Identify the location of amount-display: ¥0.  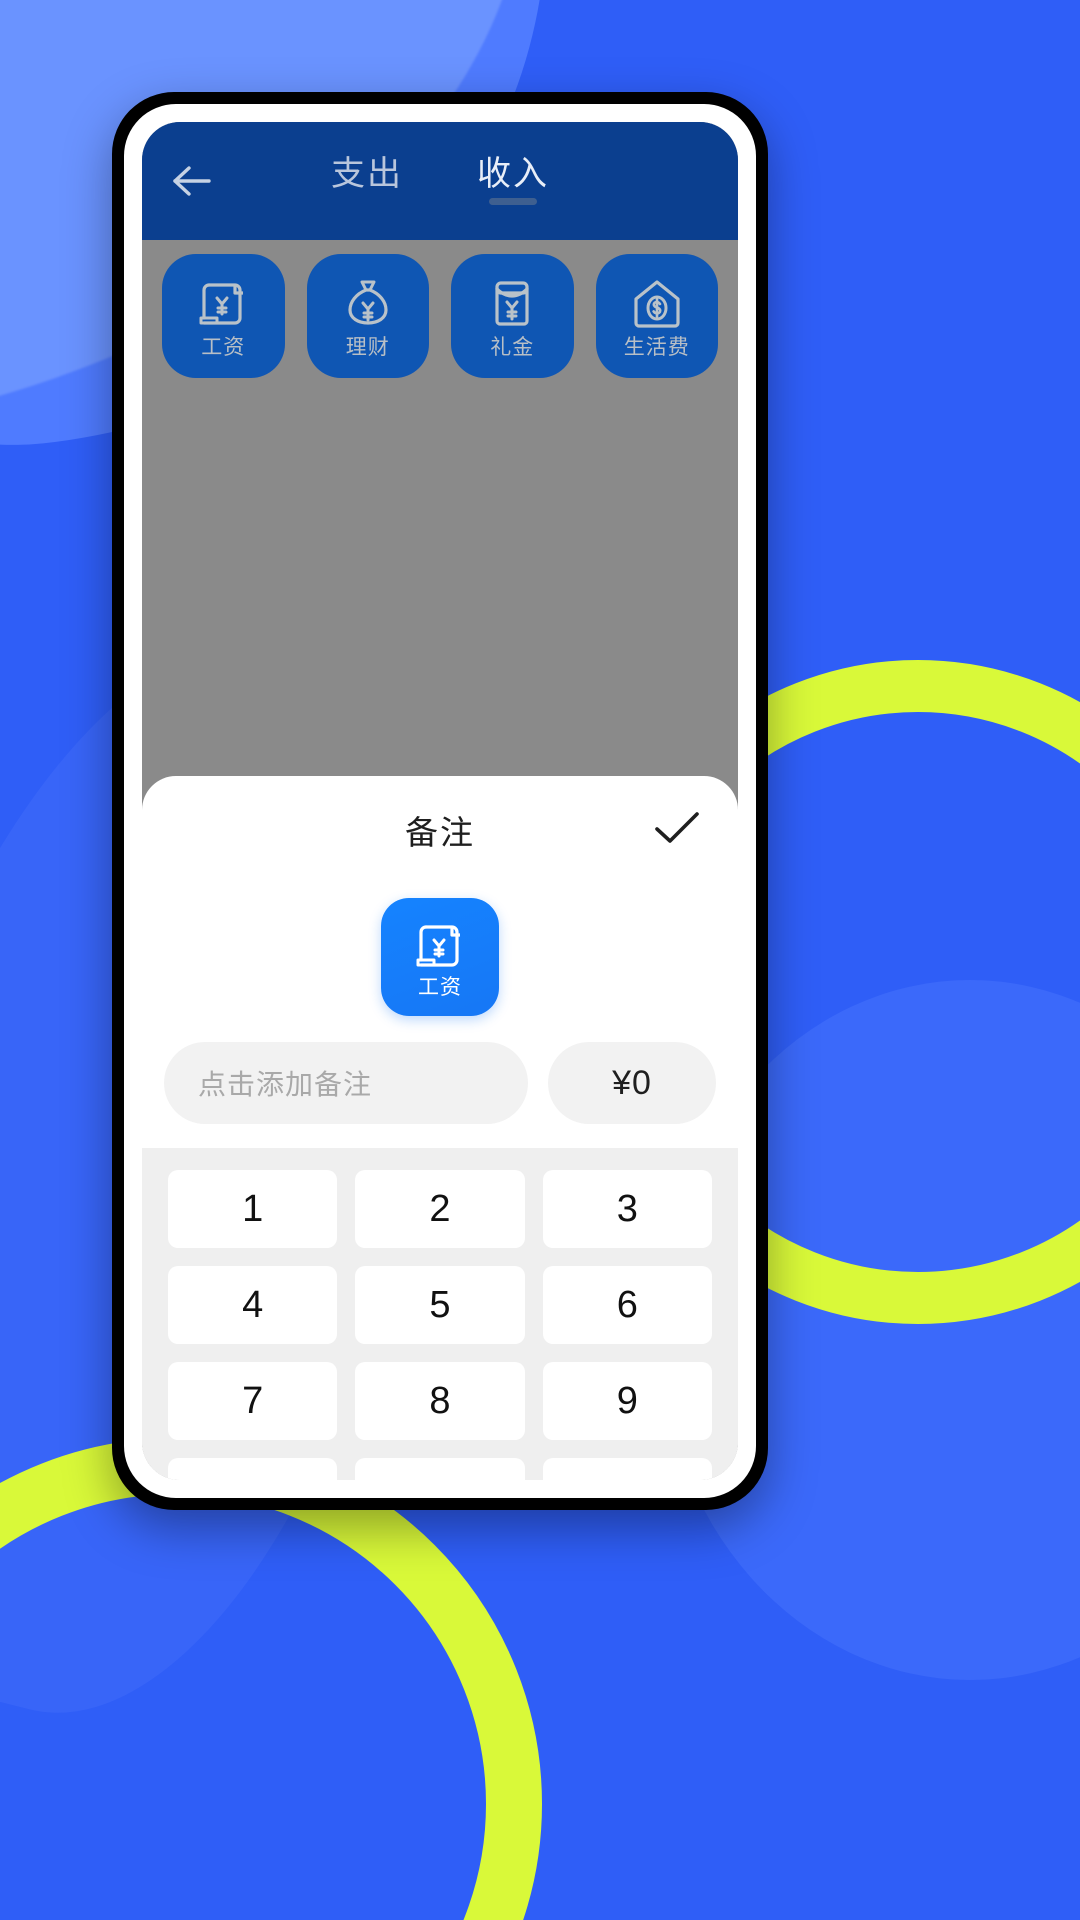
(632, 1083).